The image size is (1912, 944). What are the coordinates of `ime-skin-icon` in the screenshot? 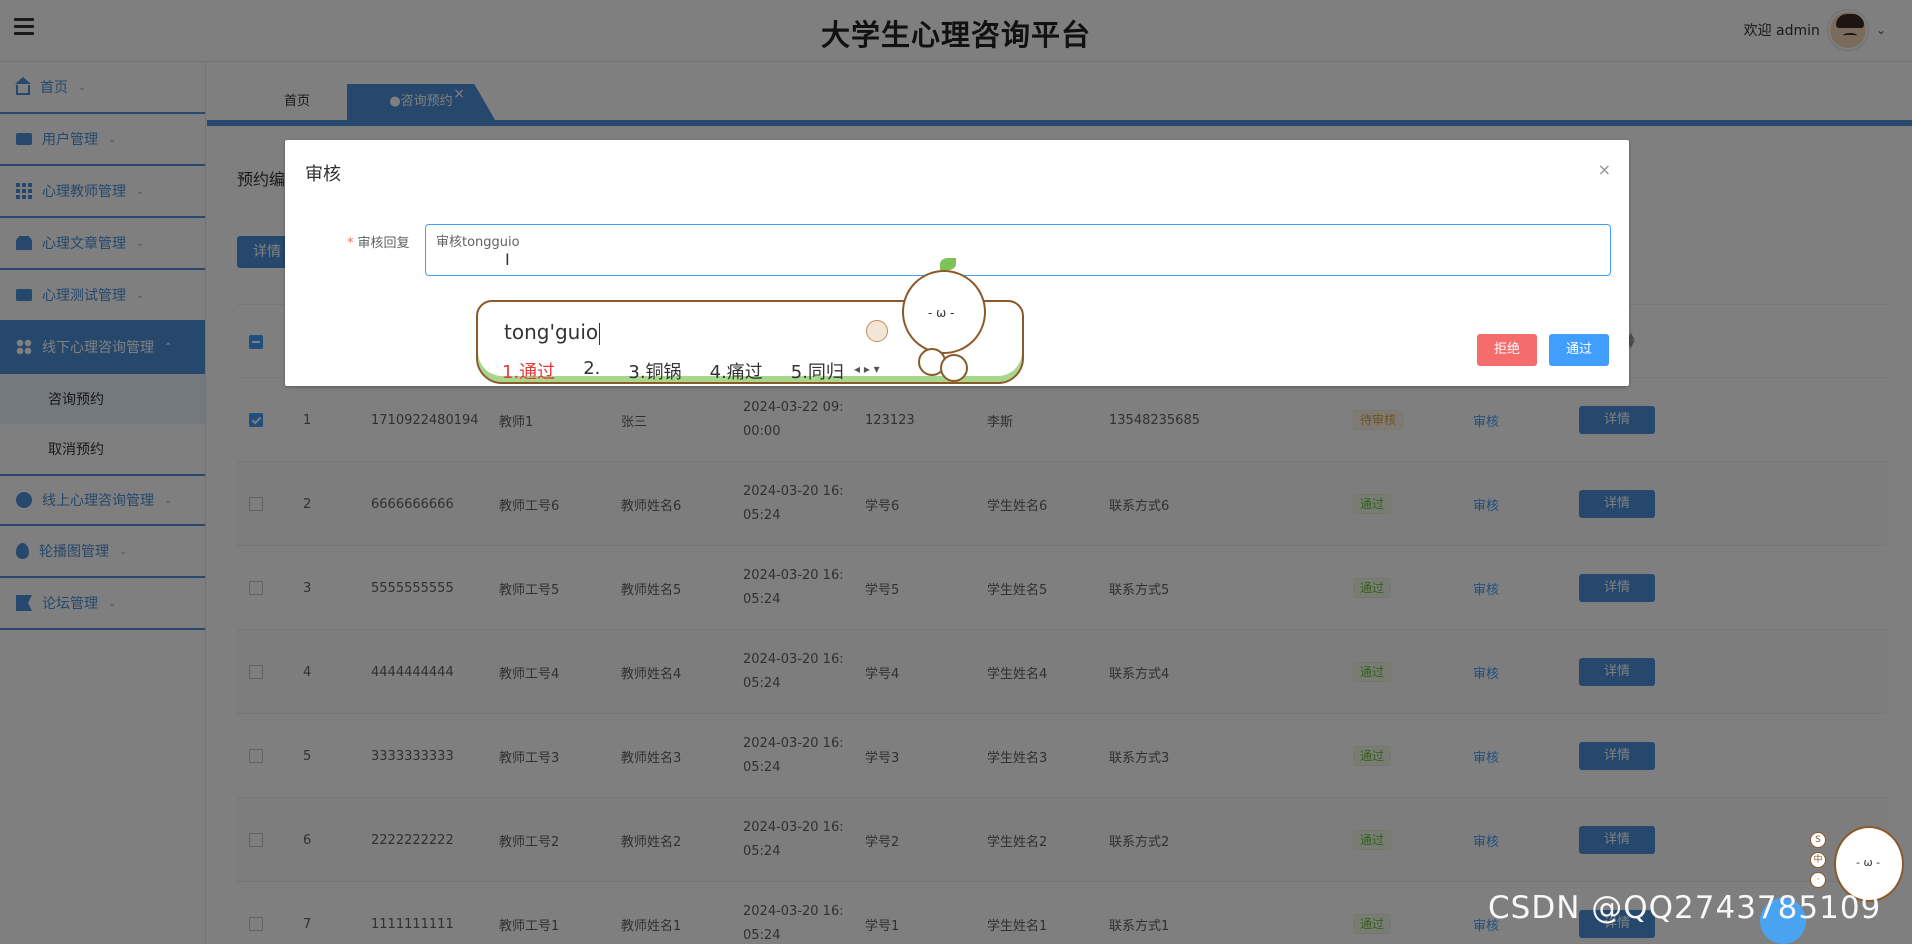 It's located at (877, 331).